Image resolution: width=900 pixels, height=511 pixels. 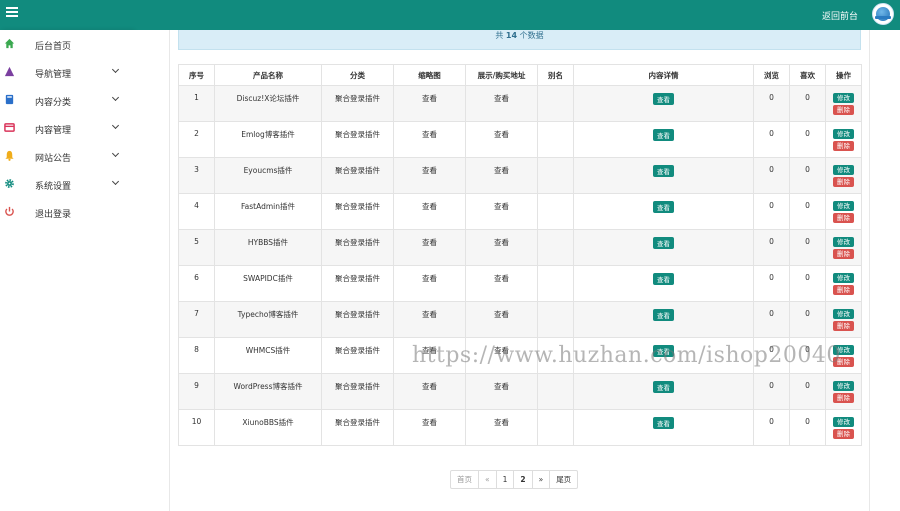 What do you see at coordinates (487, 479) in the screenshot?
I see `prev-page-button: «` at bounding box center [487, 479].